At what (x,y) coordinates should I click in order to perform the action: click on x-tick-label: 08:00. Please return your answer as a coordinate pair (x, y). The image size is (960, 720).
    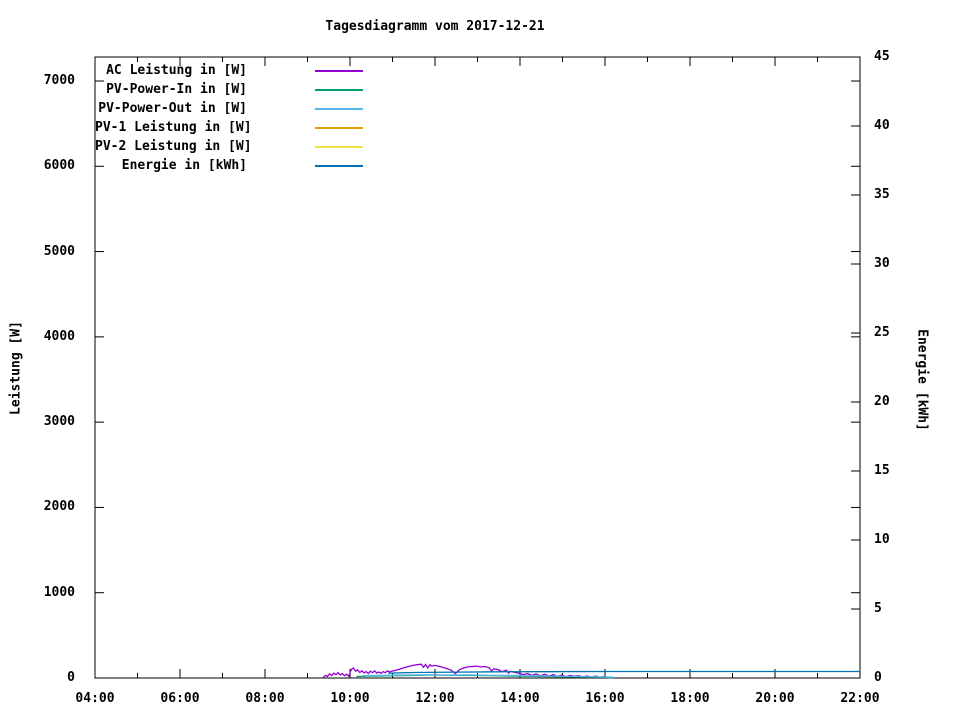
    Looking at the image, I should click on (265, 698).